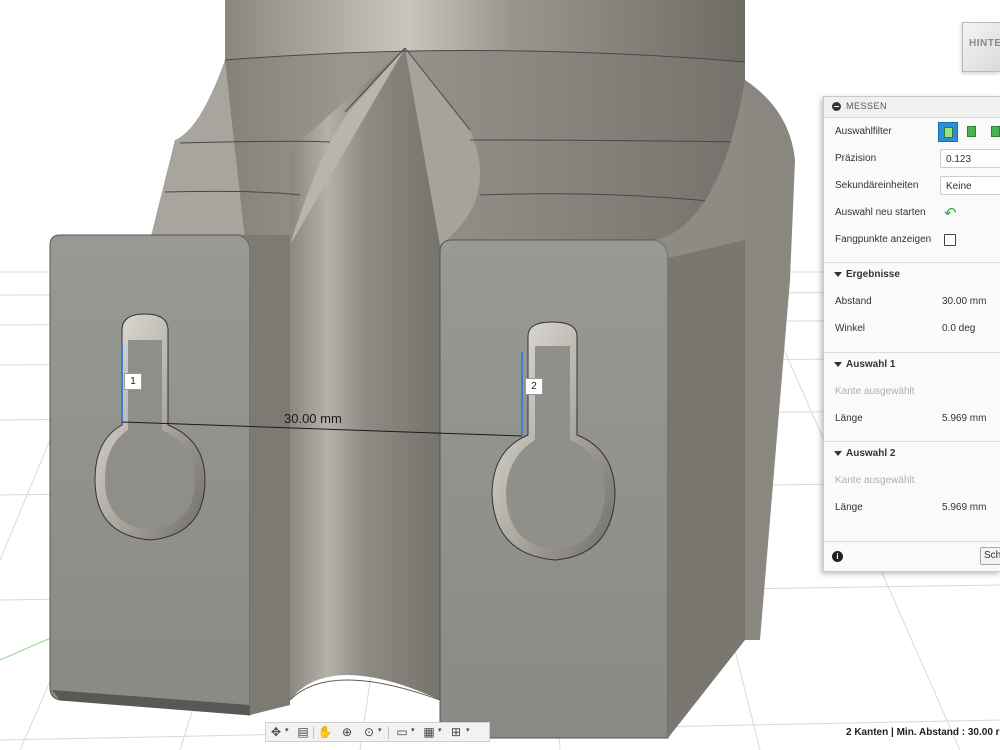  What do you see at coordinates (912, 329) in the screenshot?
I see `angle-row: Winkel 0.0 deg` at bounding box center [912, 329].